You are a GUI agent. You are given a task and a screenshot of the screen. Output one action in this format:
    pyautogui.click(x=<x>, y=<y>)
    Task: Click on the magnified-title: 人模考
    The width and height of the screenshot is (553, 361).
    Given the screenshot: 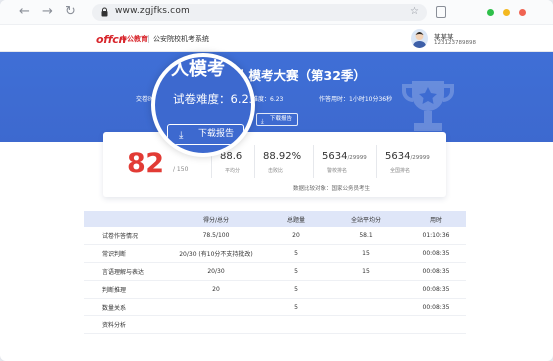 What is the action you would take?
    pyautogui.click(x=198, y=69)
    